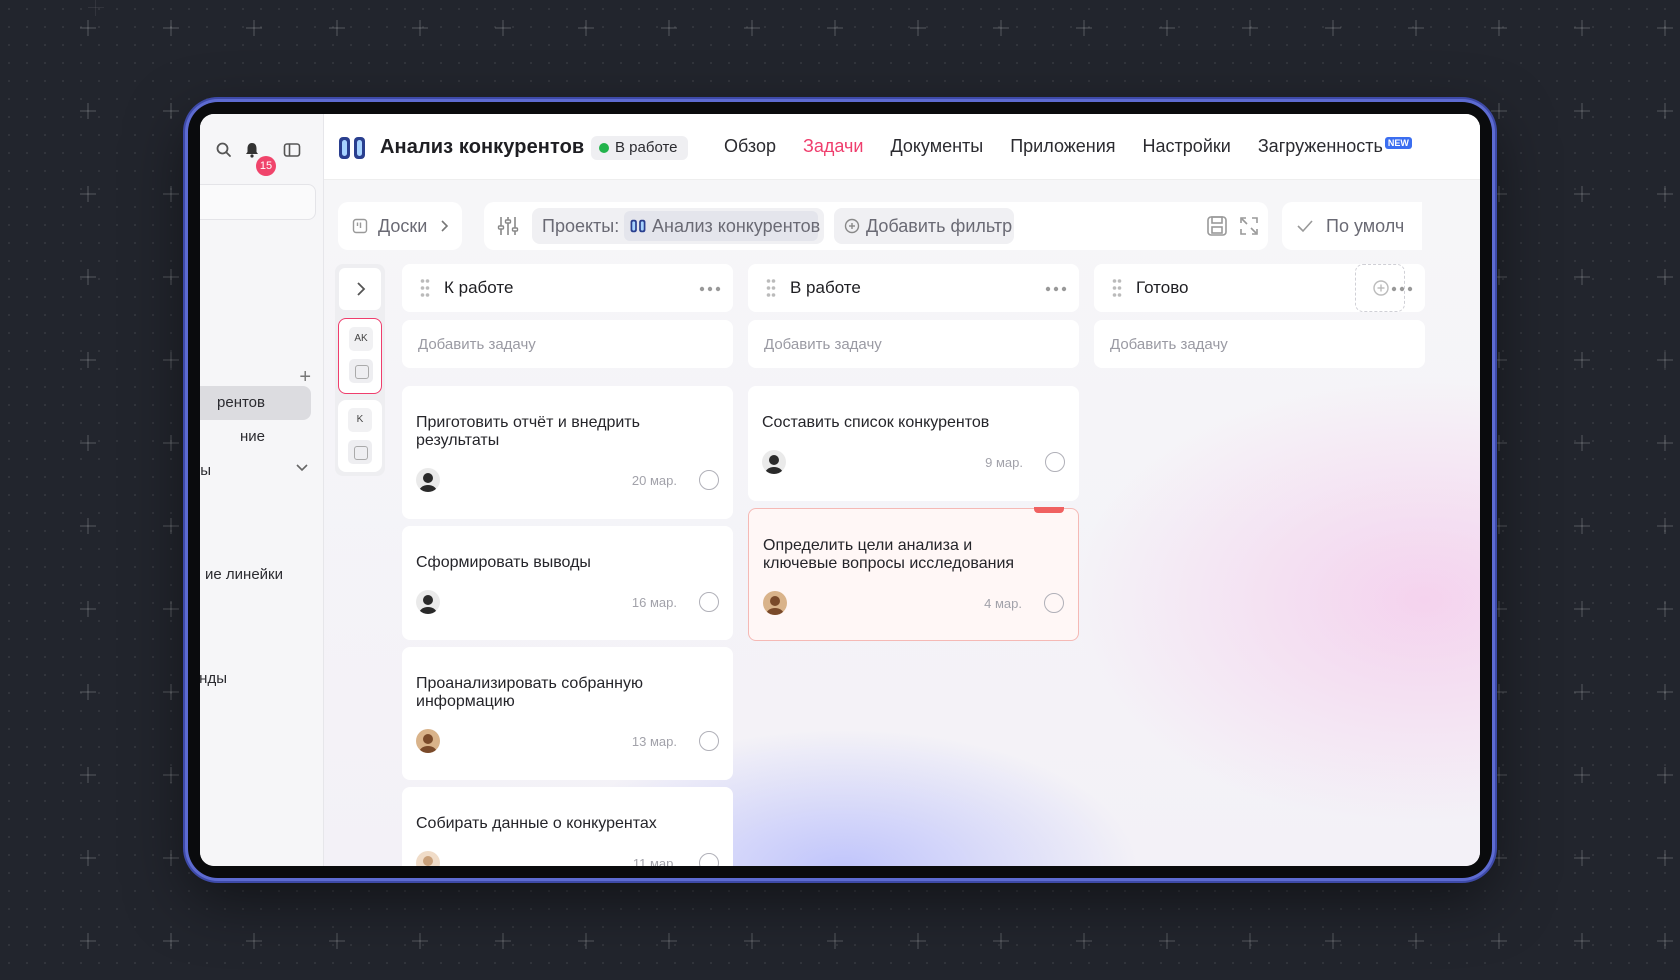 This screenshot has width=1680, height=980. Describe the element at coordinates (508, 226) in the screenshot. I see `filter-sliders-icon` at that location.